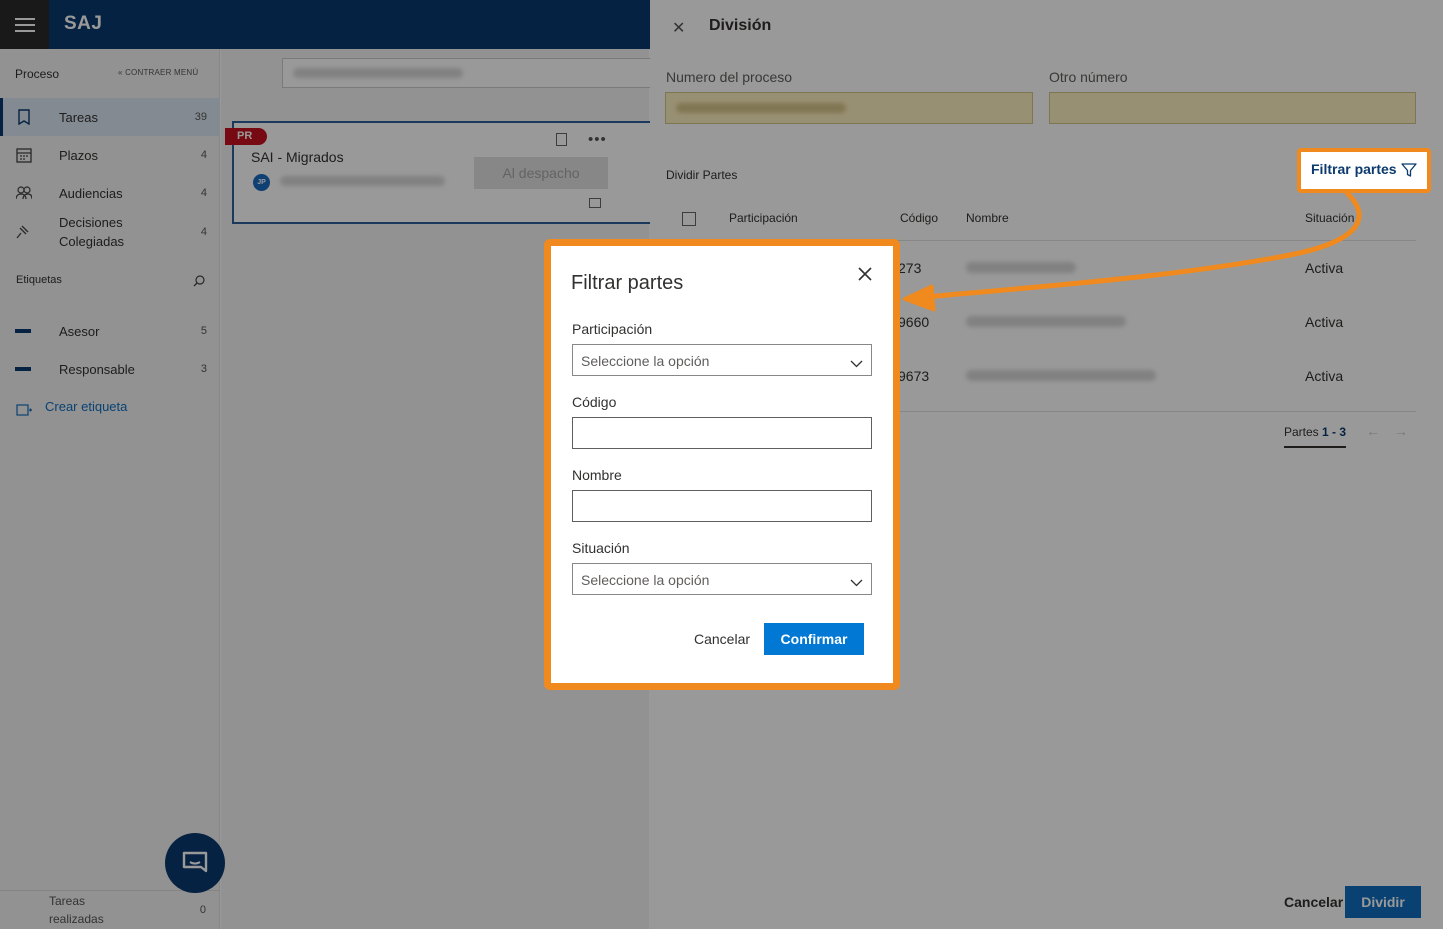  I want to click on close-dialog-icon, so click(865, 274).